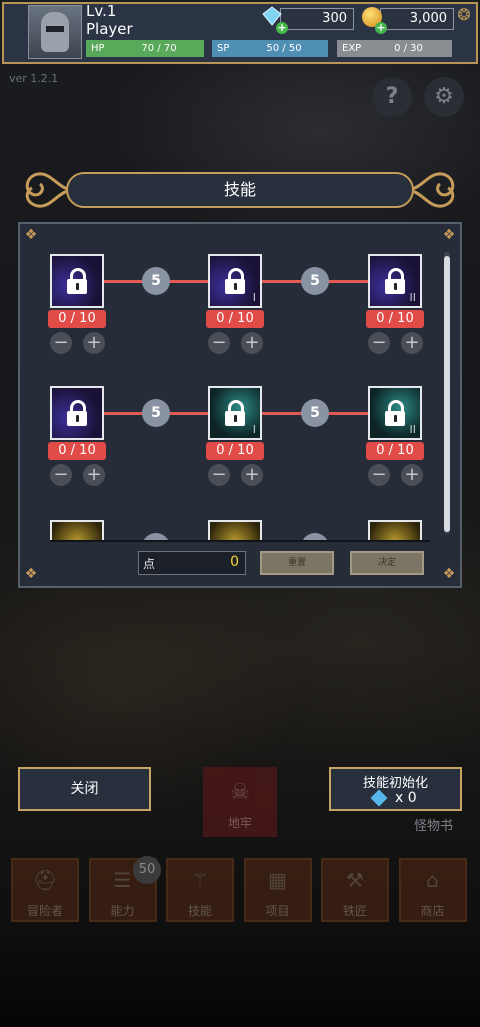 The image size is (480, 1027). Describe the element at coordinates (355, 880) in the screenshot. I see `anvil-icon: ⚒` at that location.